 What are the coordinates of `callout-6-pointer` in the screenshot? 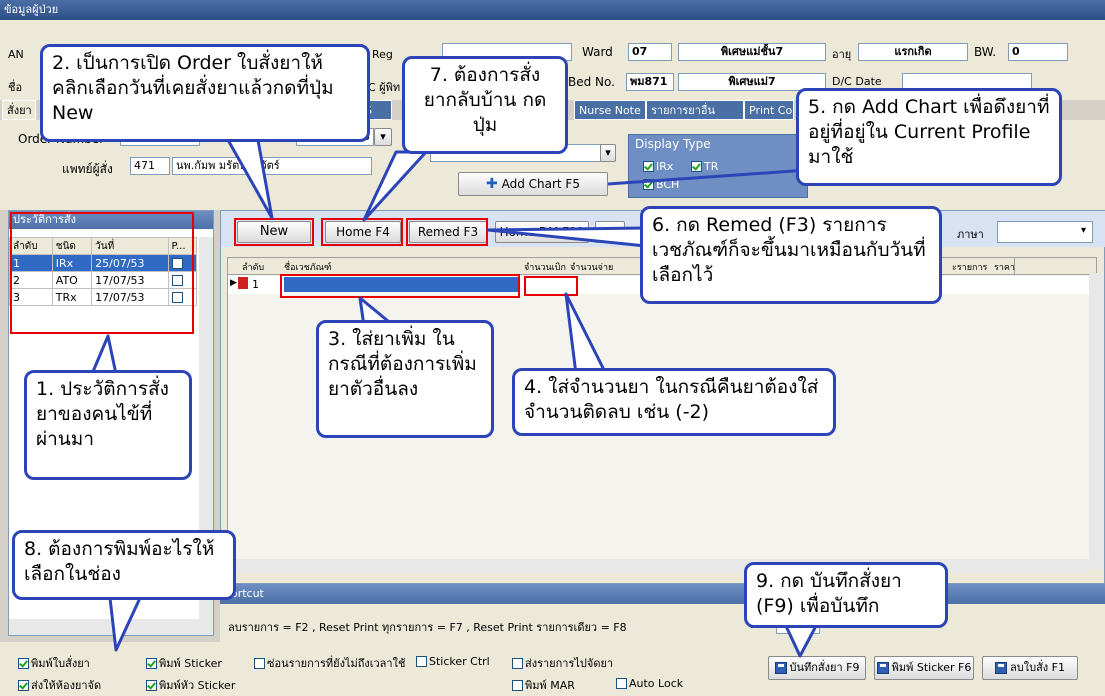 It's located at (567, 237).